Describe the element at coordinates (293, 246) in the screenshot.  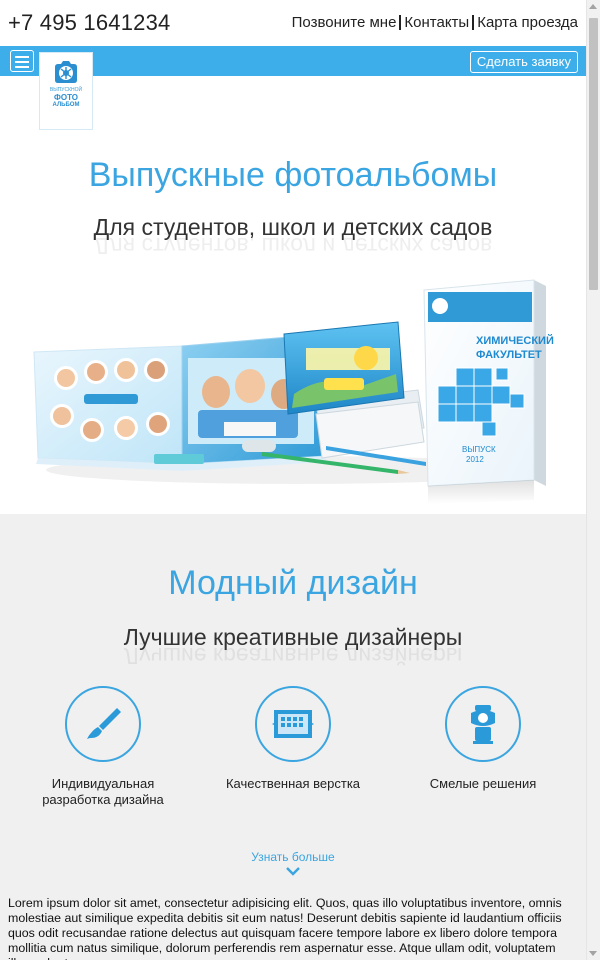
I see `hero-subtitle-reflection: Для студентов, школ и детских садов` at that location.